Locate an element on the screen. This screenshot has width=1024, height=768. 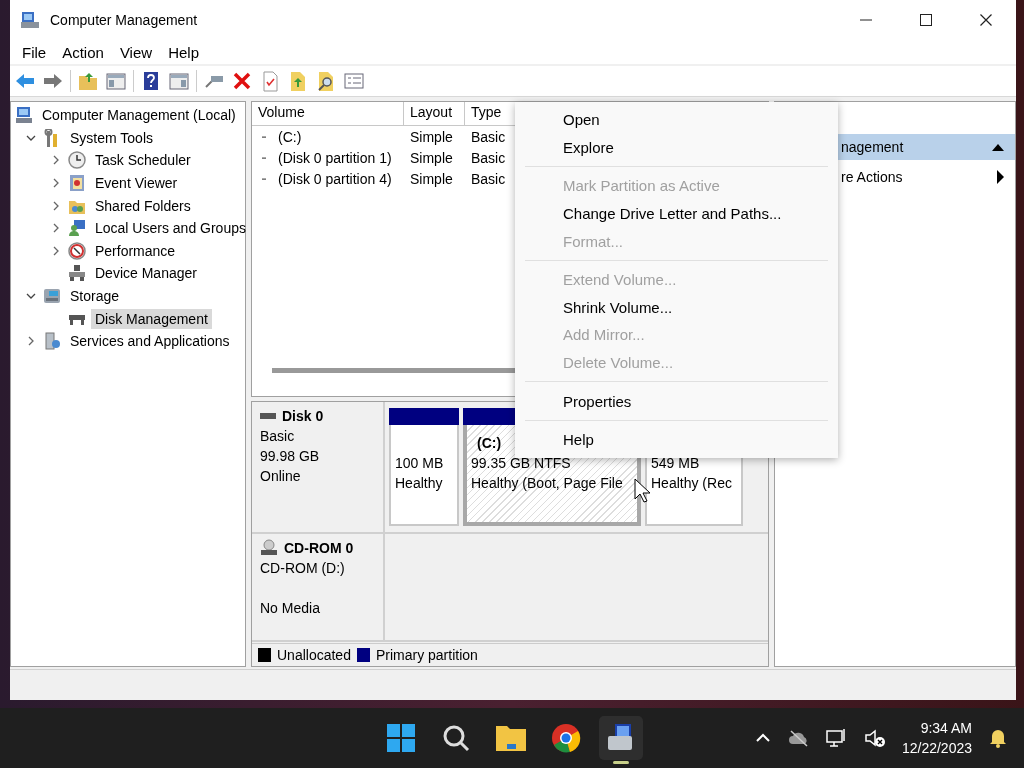
tree-item: Task Scheduler is located at coordinates (143, 160).